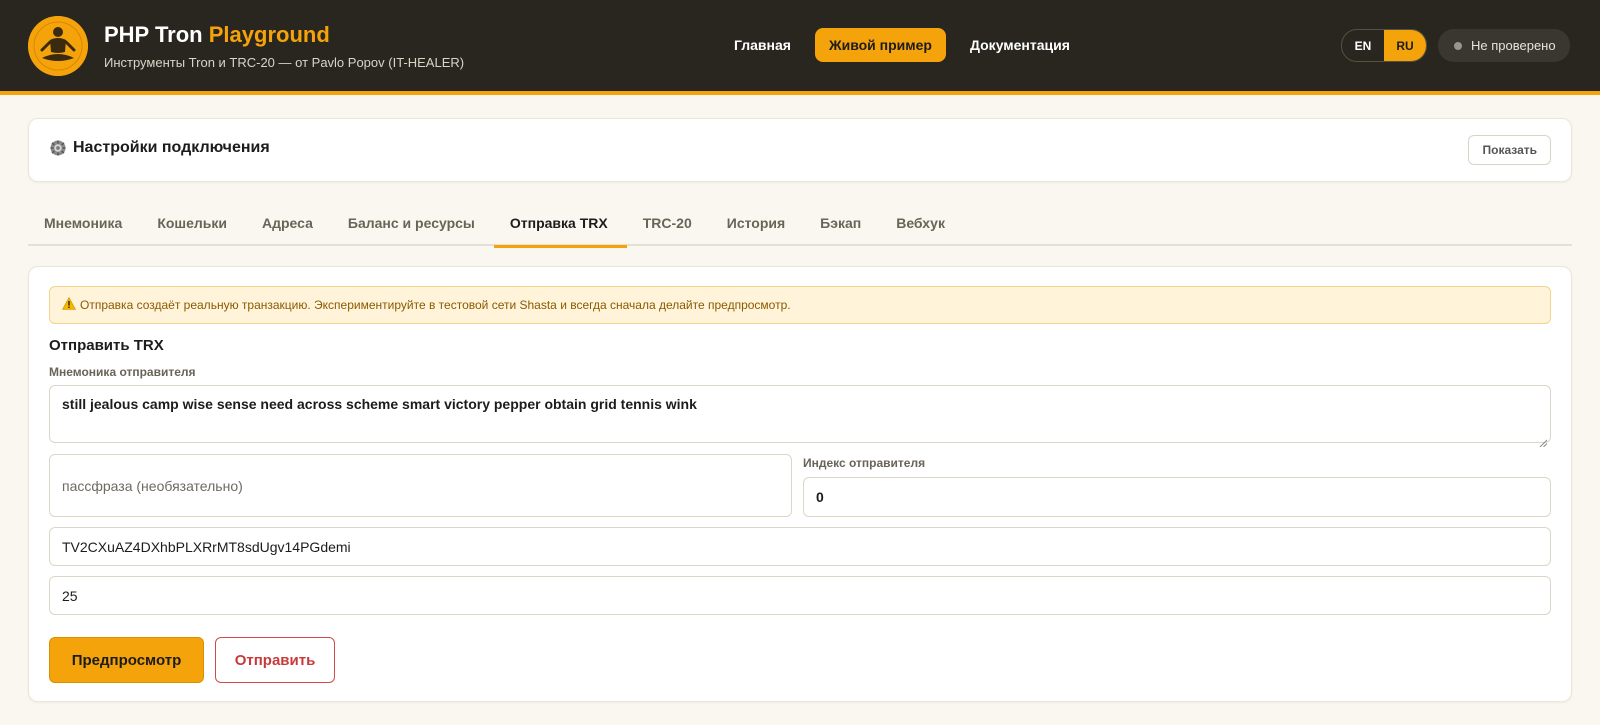  Describe the element at coordinates (800, 150) in the screenshot. I see `connection-settings-card: Настройки подключения Показать` at that location.